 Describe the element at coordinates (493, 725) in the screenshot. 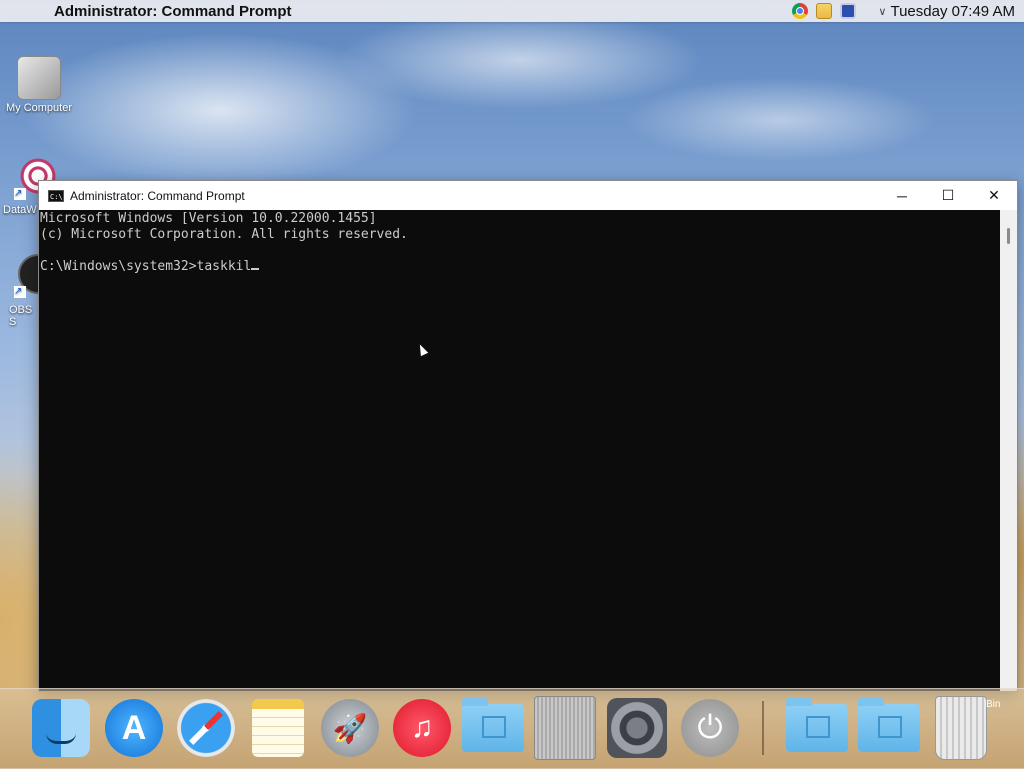

I see `applications-folder-icon` at that location.